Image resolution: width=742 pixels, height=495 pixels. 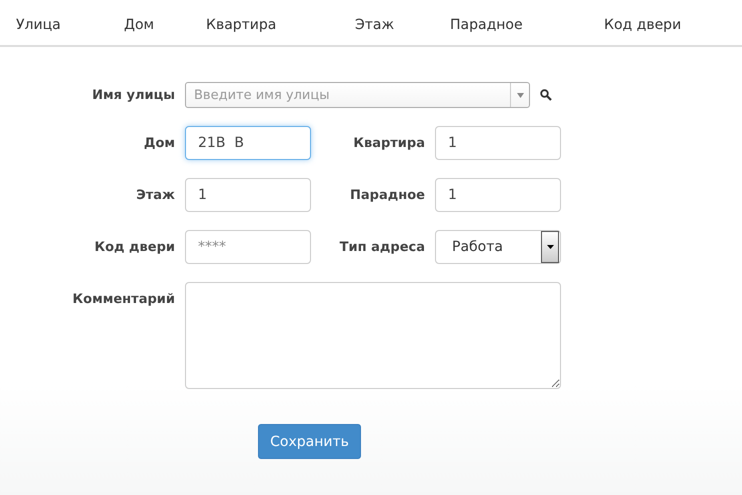 I want to click on column-header: Этаж, so click(x=375, y=26).